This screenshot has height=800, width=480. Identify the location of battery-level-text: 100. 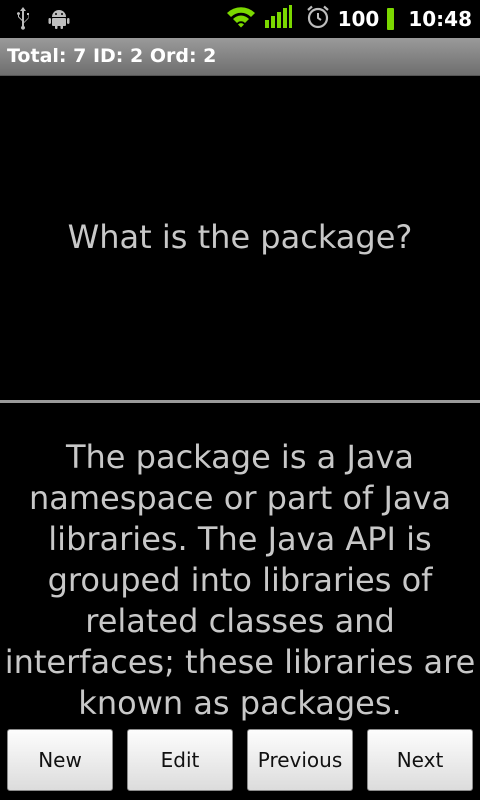
(358, 19).